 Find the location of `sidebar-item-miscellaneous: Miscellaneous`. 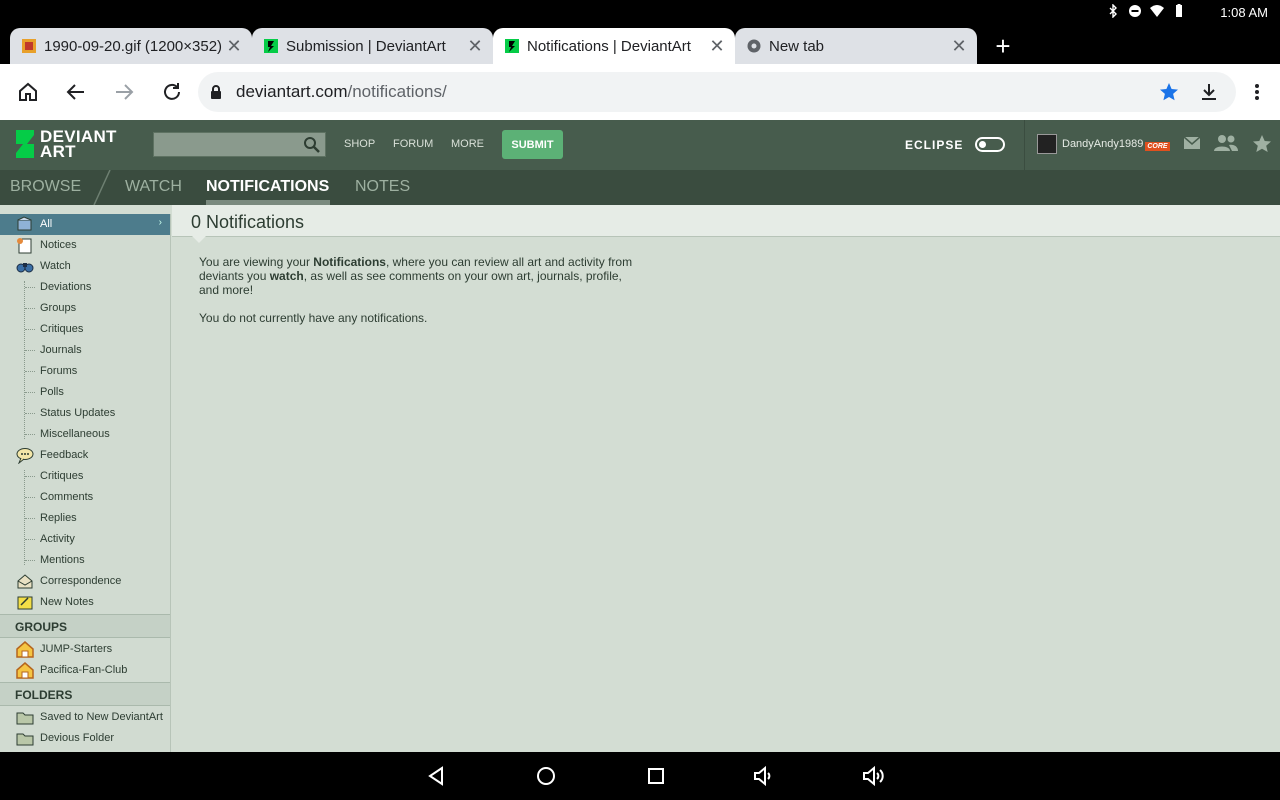

sidebar-item-miscellaneous: Miscellaneous is located at coordinates (85, 434).